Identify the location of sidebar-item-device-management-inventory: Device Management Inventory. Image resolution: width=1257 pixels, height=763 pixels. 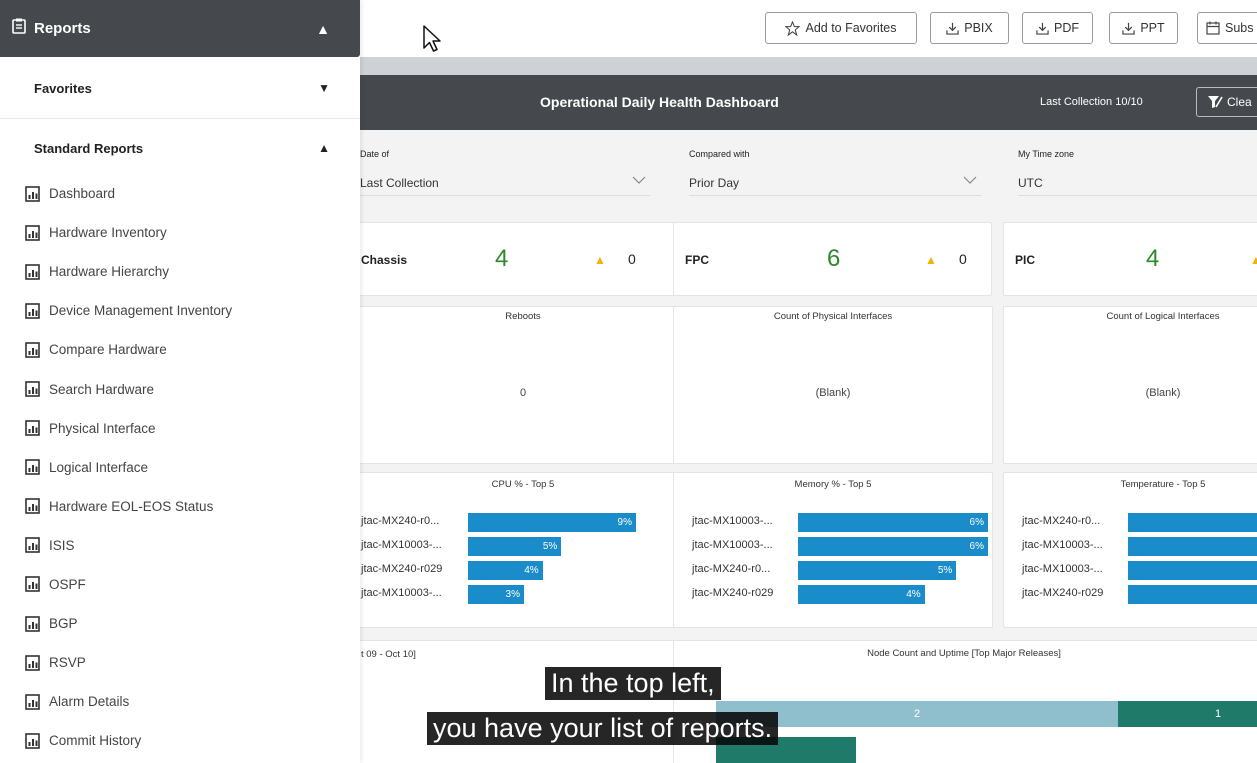
(180, 310).